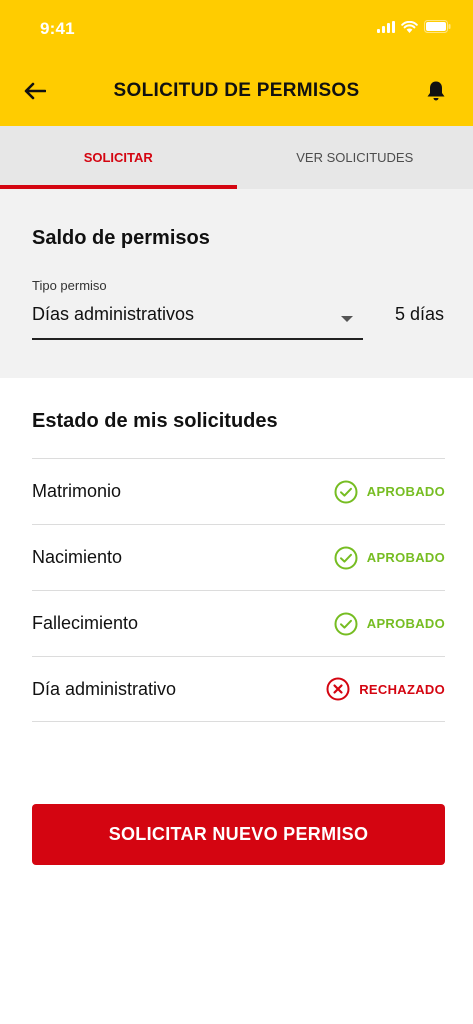  Describe the element at coordinates (121, 238) in the screenshot. I see `saldo-title: Saldo de permisos` at that location.